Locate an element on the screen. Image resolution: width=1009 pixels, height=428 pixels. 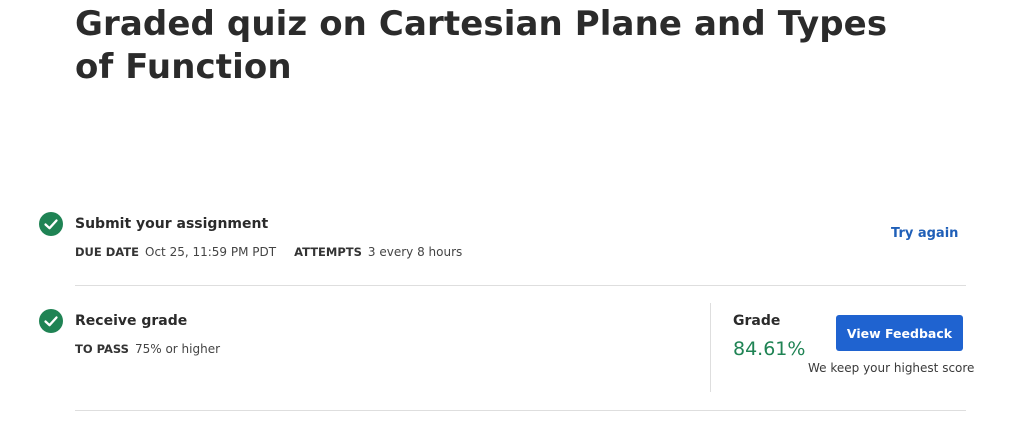
grade-divider is located at coordinates (710, 347).